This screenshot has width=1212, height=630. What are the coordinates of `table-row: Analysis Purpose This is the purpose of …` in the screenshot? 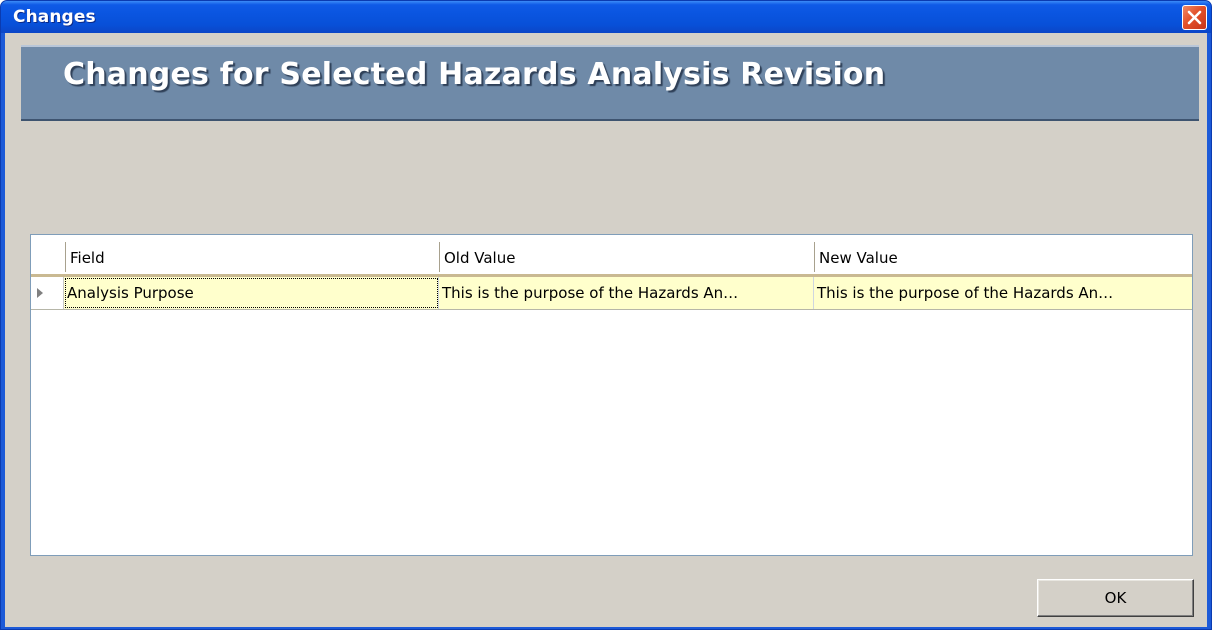 It's located at (611, 293).